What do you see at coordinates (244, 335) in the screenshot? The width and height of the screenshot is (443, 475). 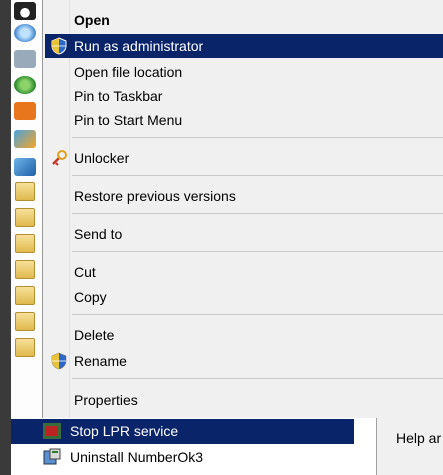 I see `menu-item-delete: Delete` at bounding box center [244, 335].